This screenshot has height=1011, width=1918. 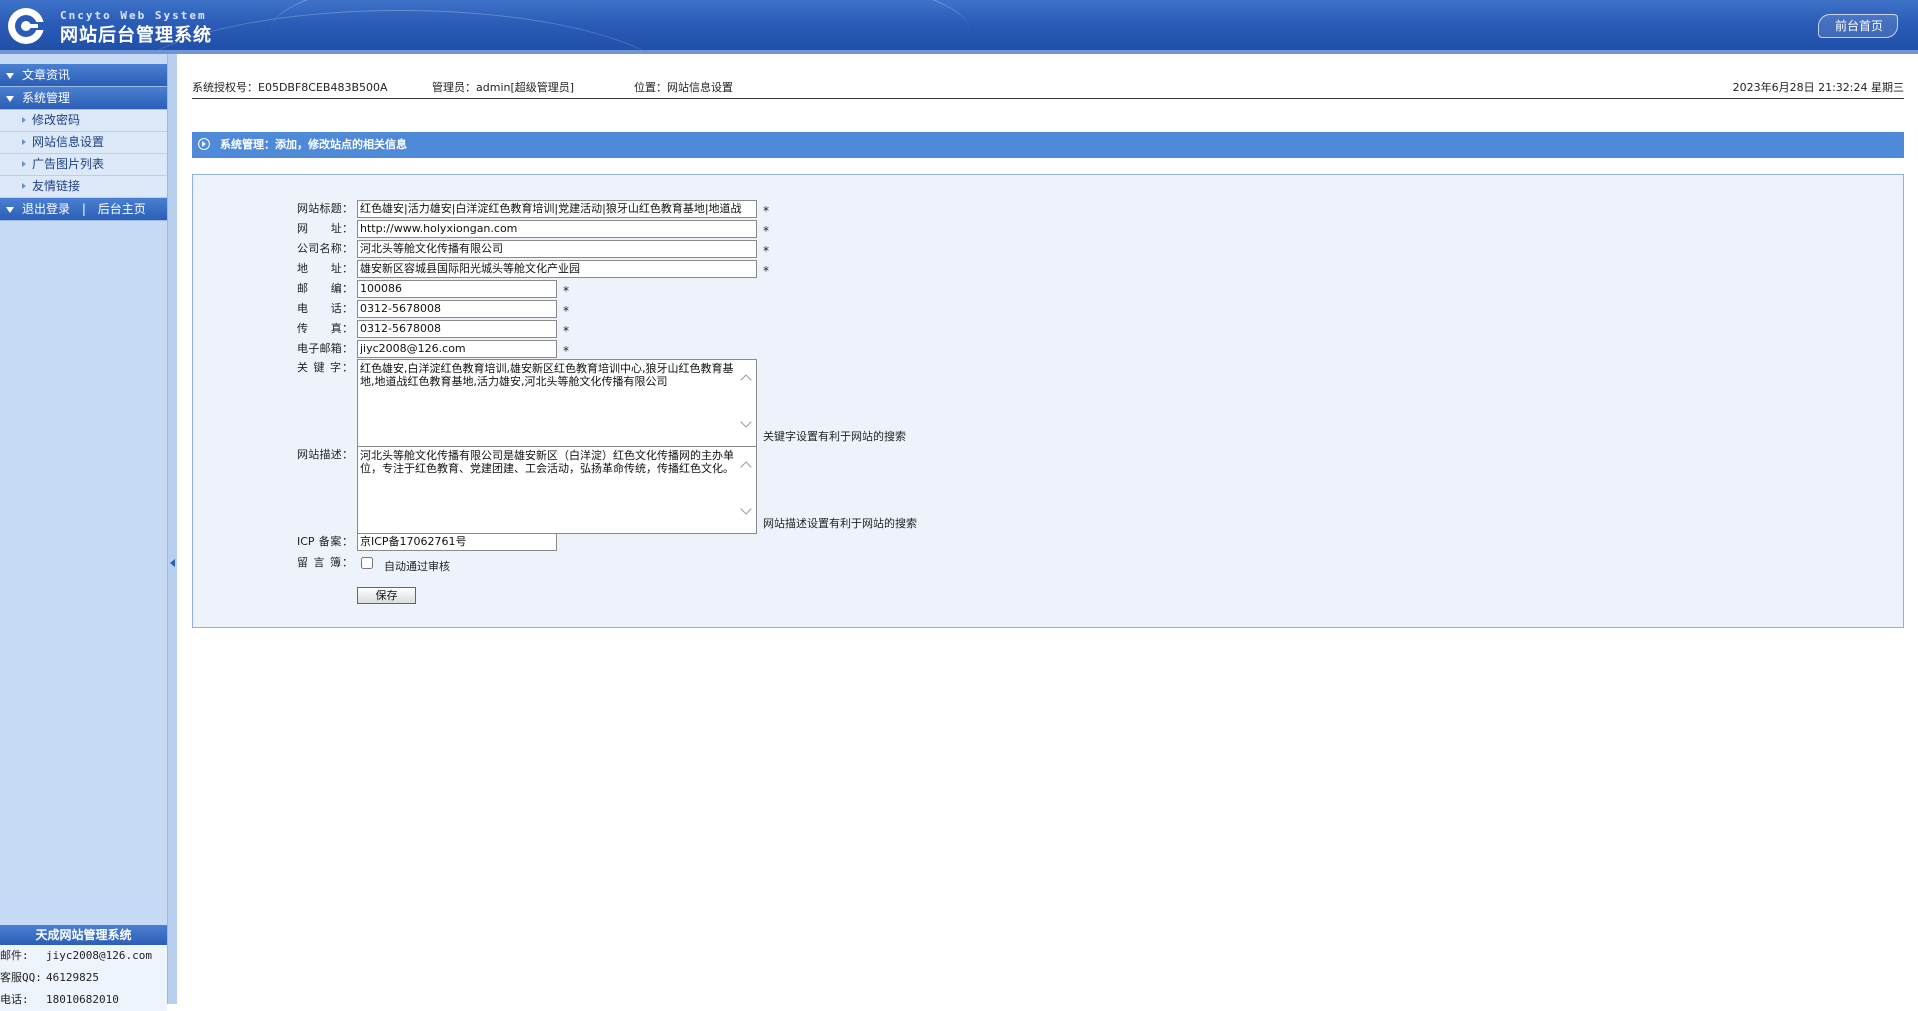 What do you see at coordinates (325, 288) in the screenshot?
I see `postcode-label: 邮 编：` at bounding box center [325, 288].